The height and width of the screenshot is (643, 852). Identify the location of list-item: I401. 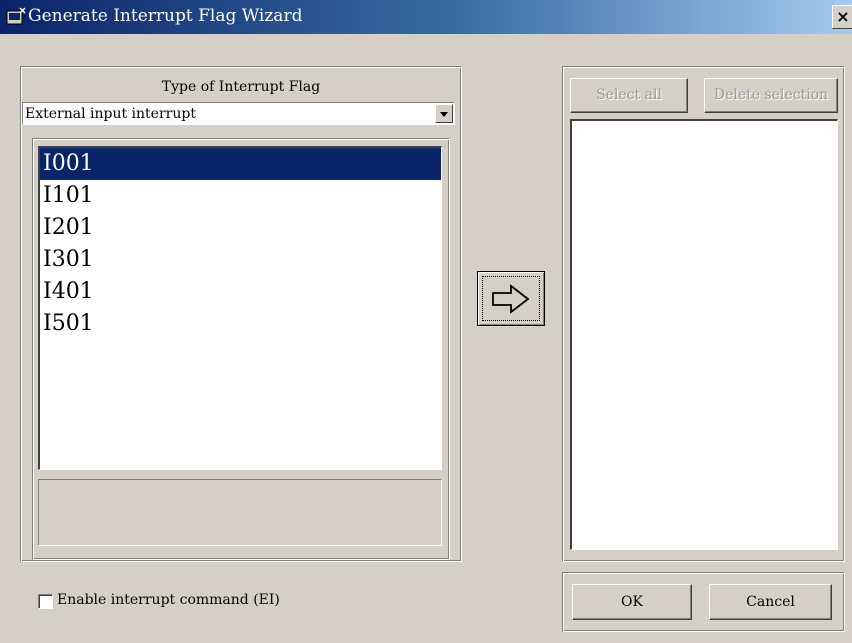
(240, 292).